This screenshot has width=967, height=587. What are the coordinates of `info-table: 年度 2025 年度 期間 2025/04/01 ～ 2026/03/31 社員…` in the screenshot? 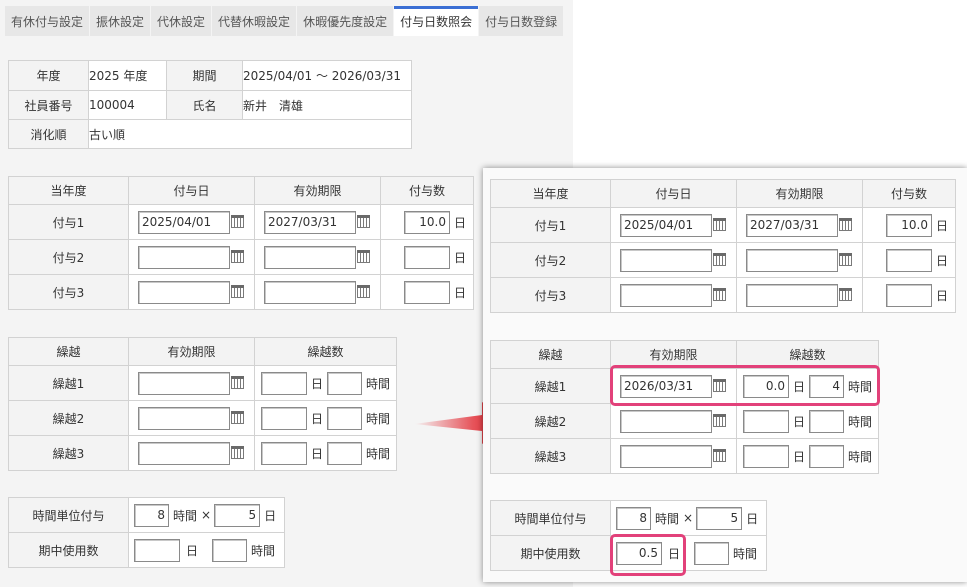 It's located at (210, 104).